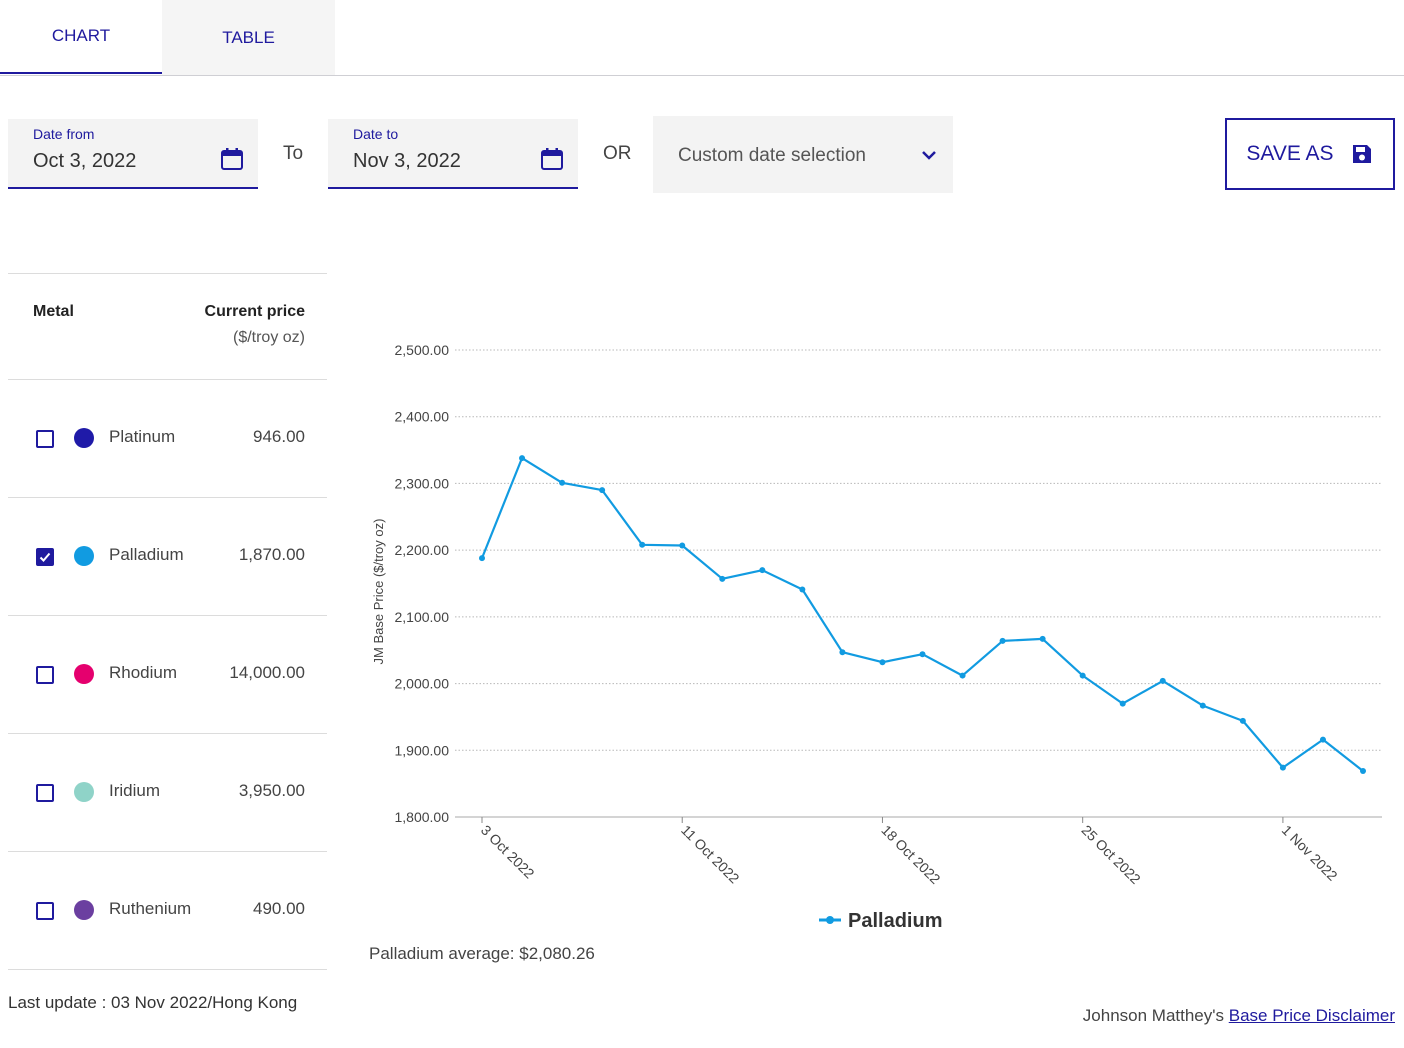 The width and height of the screenshot is (1404, 1048). I want to click on metal-name: Iridium, so click(135, 790).